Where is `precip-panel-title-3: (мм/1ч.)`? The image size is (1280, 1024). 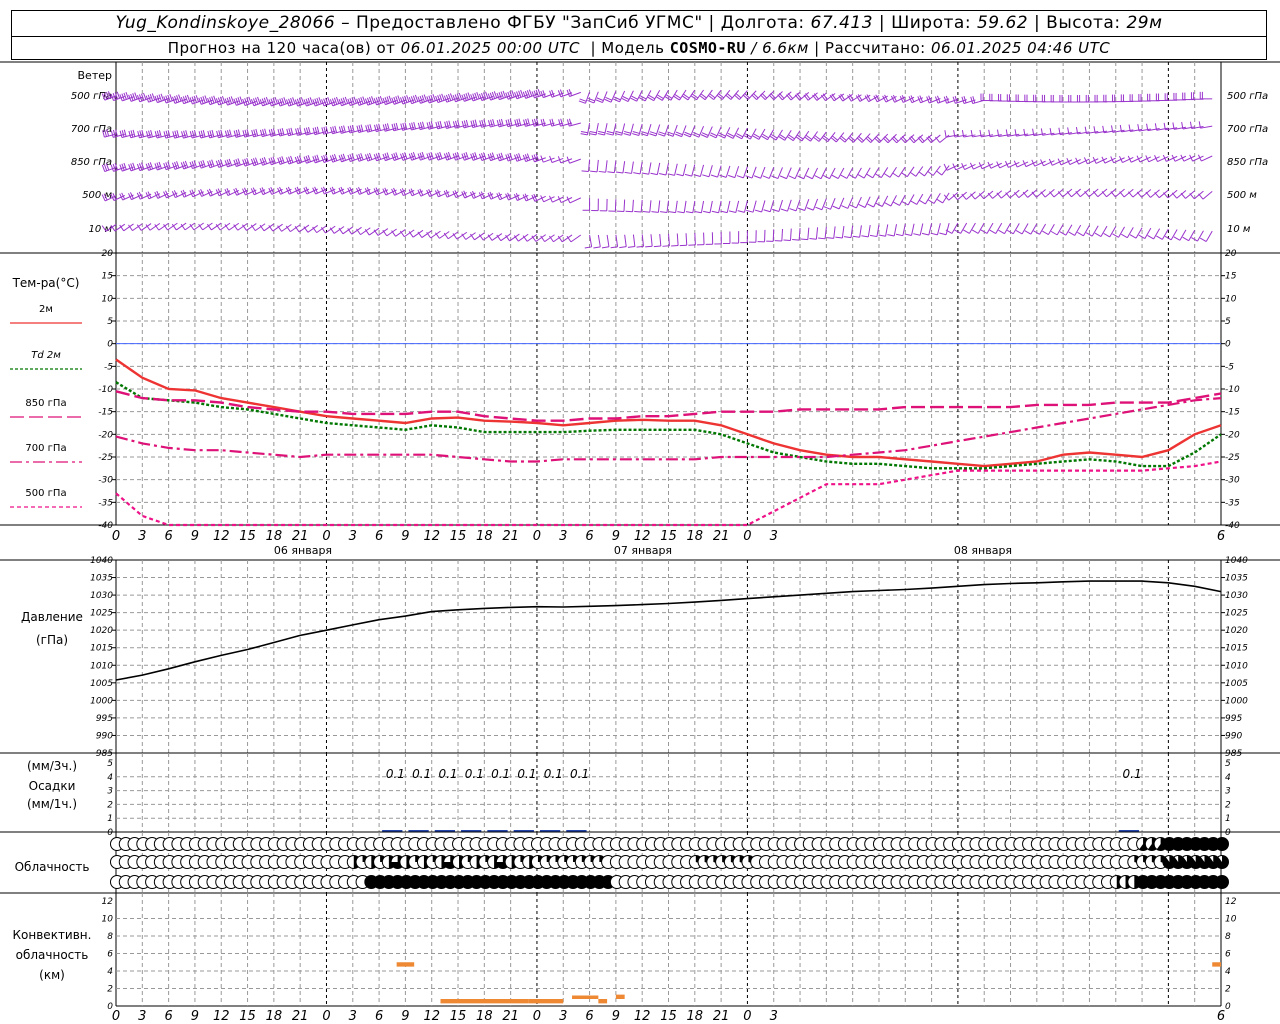 precip-panel-title-3: (мм/1ч.) is located at coordinates (52, 804).